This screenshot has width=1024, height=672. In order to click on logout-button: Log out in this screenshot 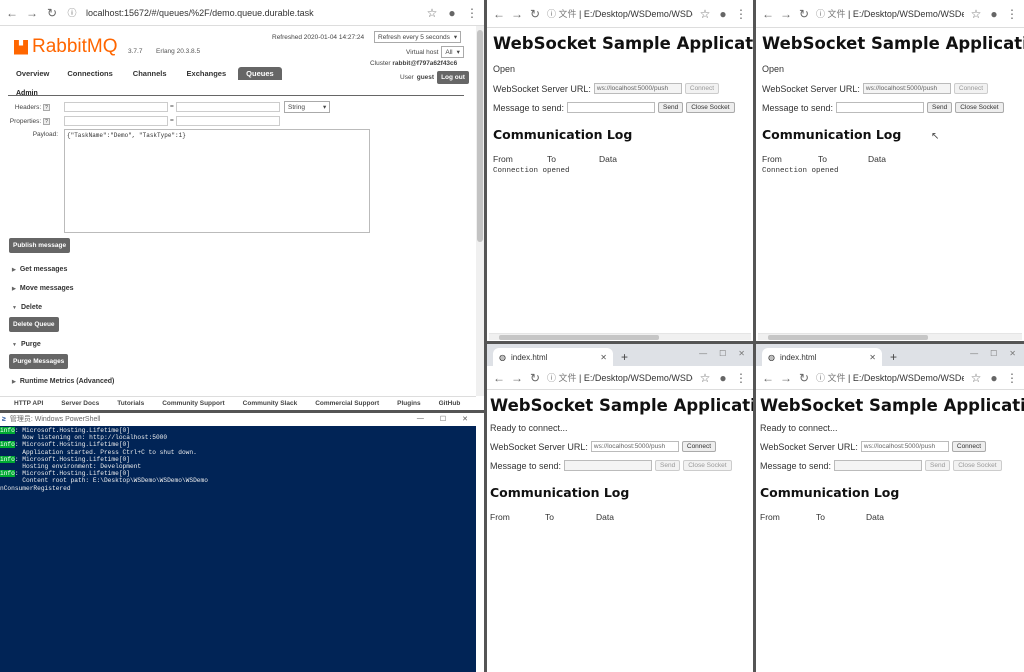, I will do `click(453, 77)`.